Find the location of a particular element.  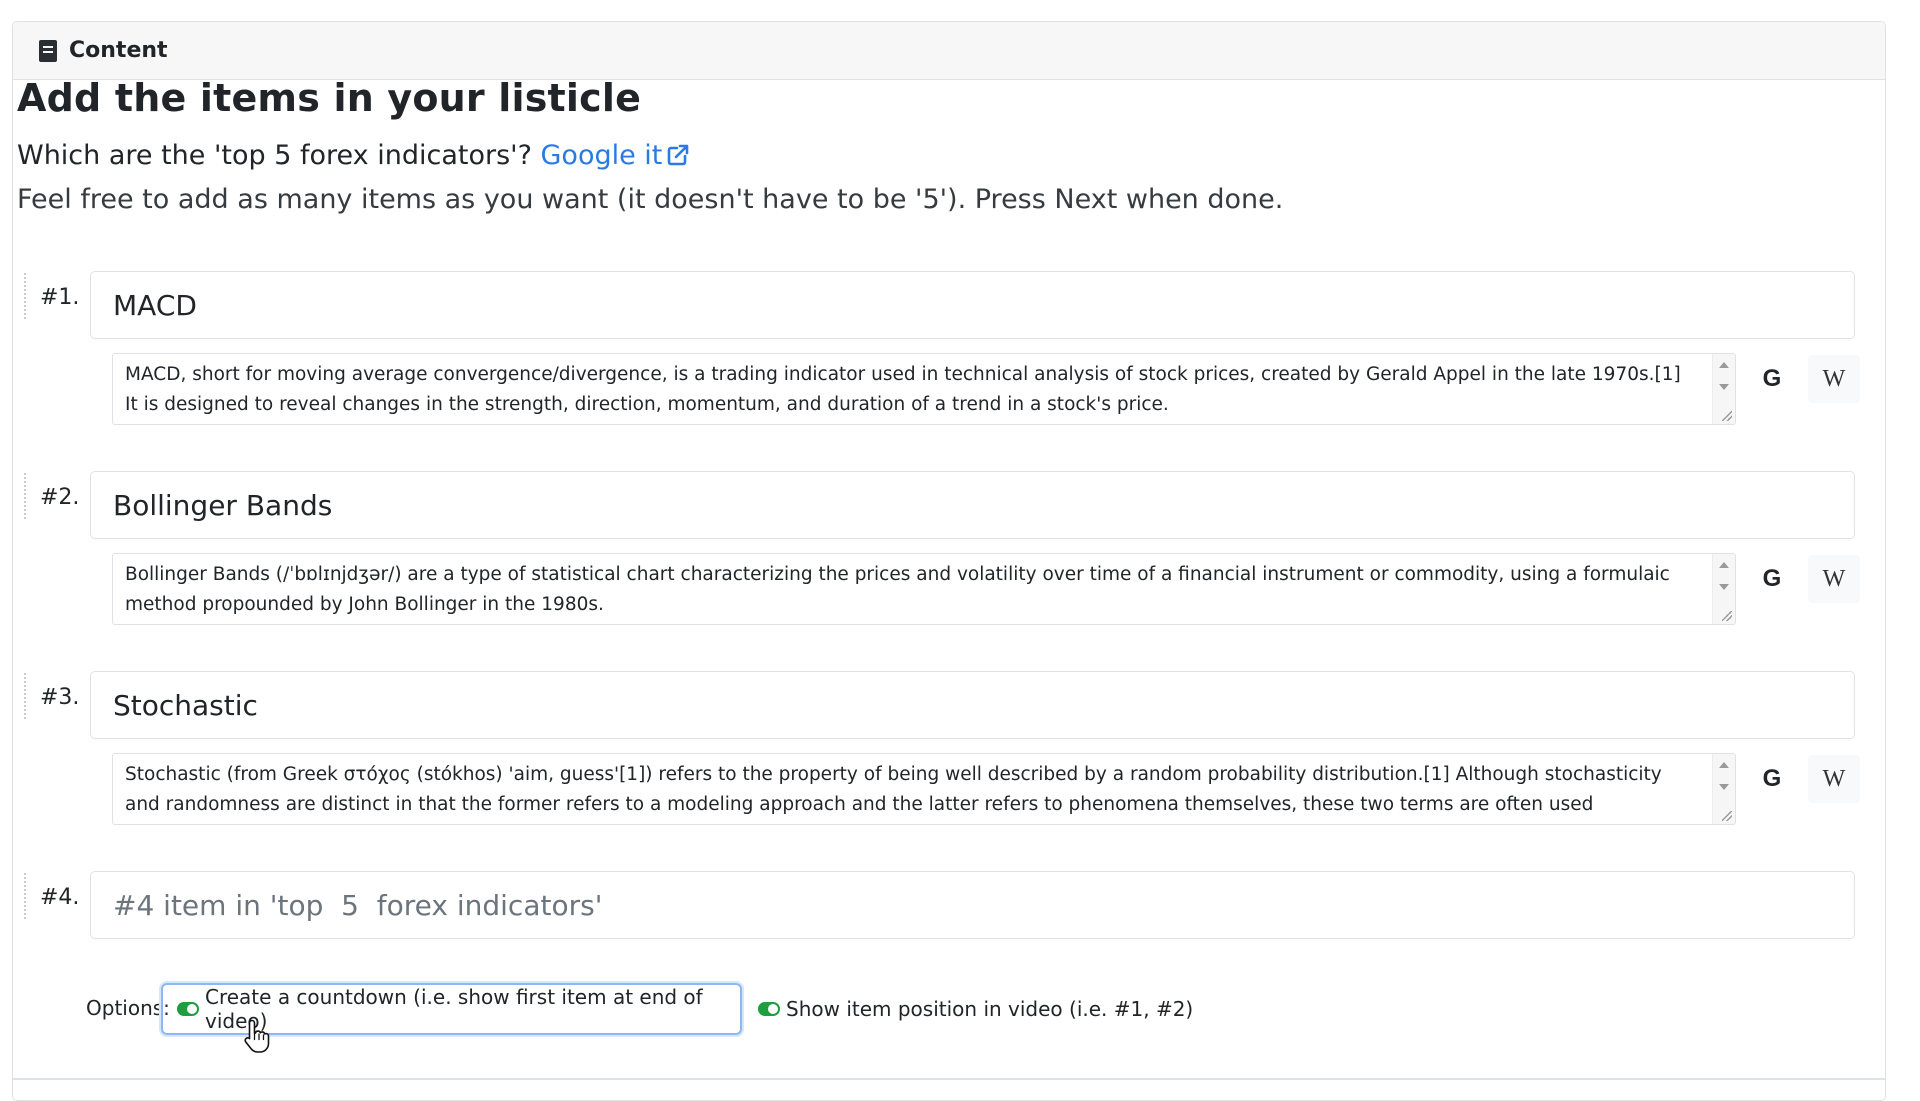

page-title: Add the items in your listicle is located at coordinates (329, 98).